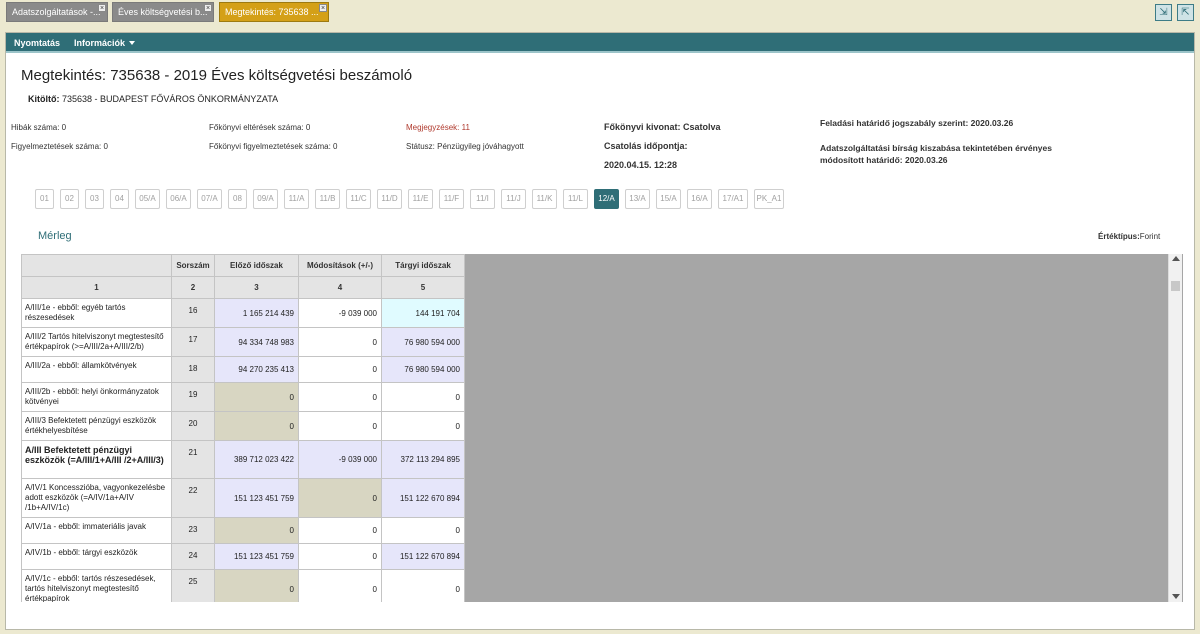 This screenshot has height=634, width=1200. I want to click on ledger-diff-count: Főkönyvi eltérések száma: 0, so click(260, 127).